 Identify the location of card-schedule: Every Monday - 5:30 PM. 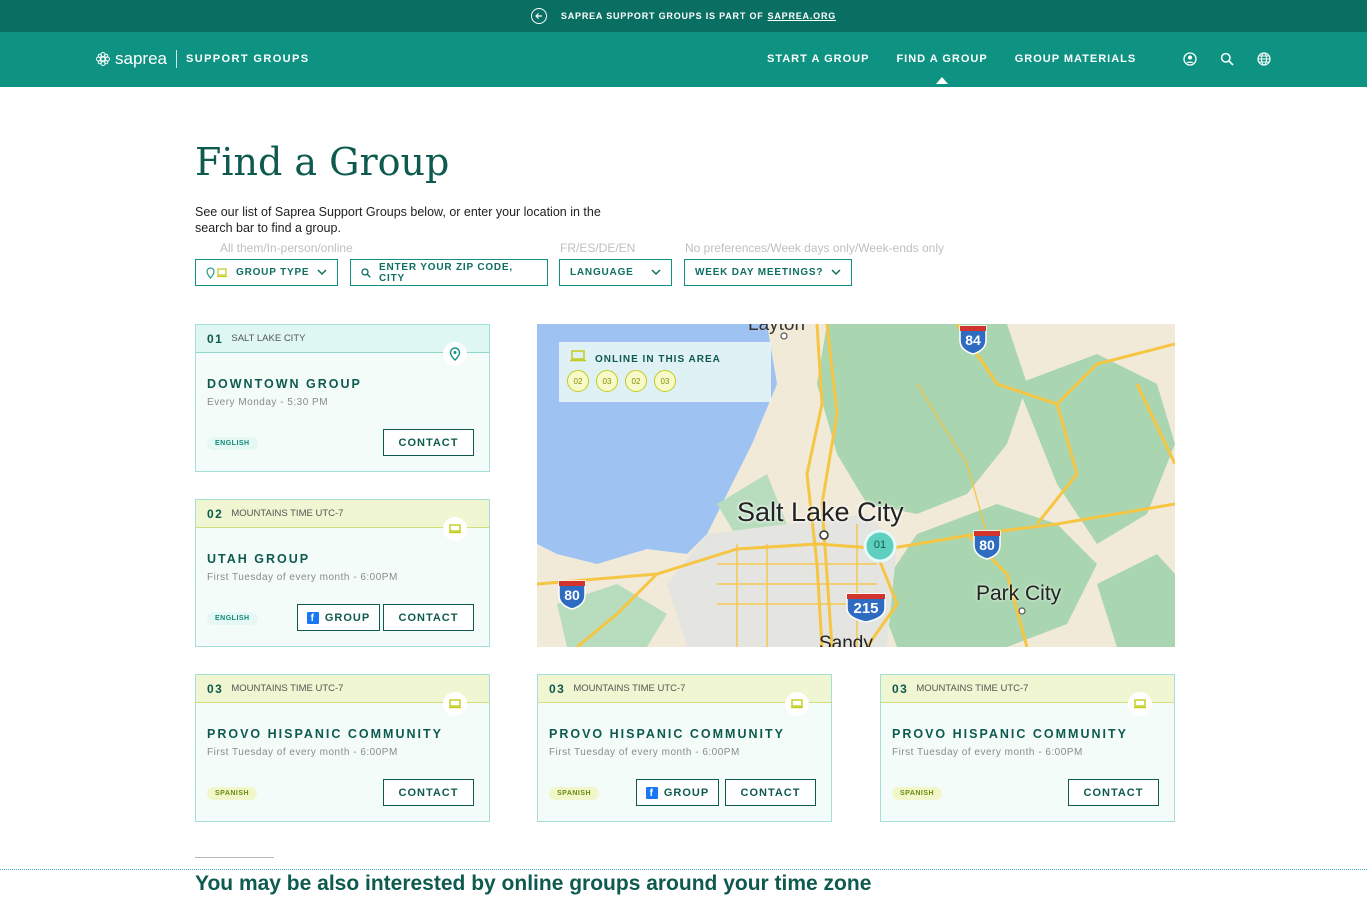
(268, 402).